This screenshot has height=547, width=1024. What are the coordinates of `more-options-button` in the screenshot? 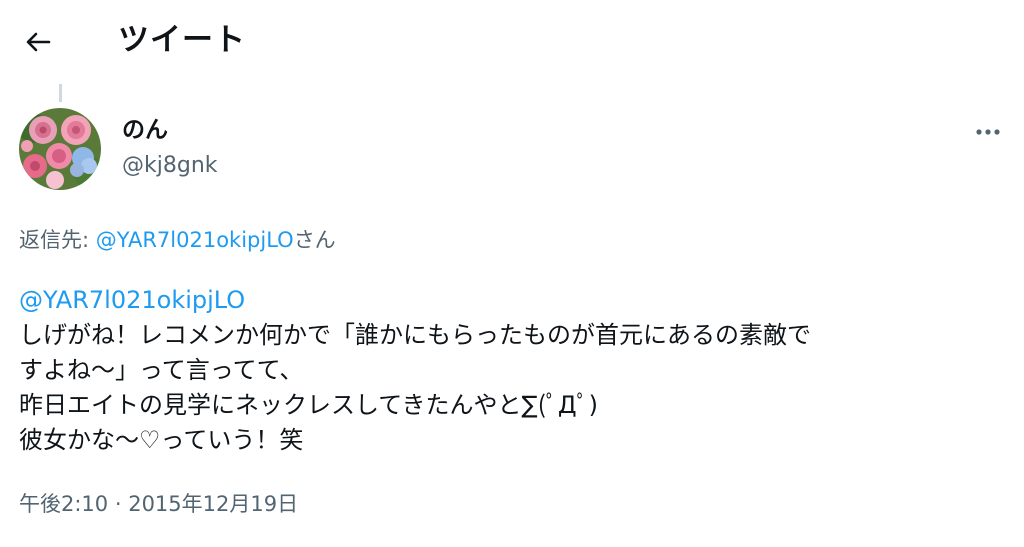 It's located at (988, 132).